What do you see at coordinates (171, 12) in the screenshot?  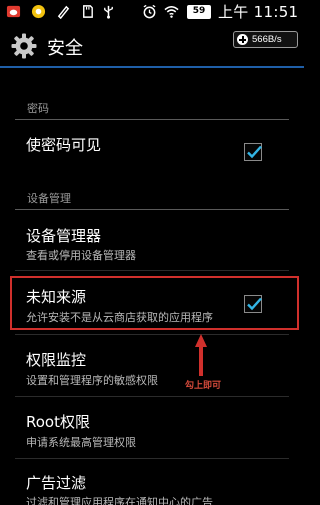 I see `wifi-icon` at bounding box center [171, 12].